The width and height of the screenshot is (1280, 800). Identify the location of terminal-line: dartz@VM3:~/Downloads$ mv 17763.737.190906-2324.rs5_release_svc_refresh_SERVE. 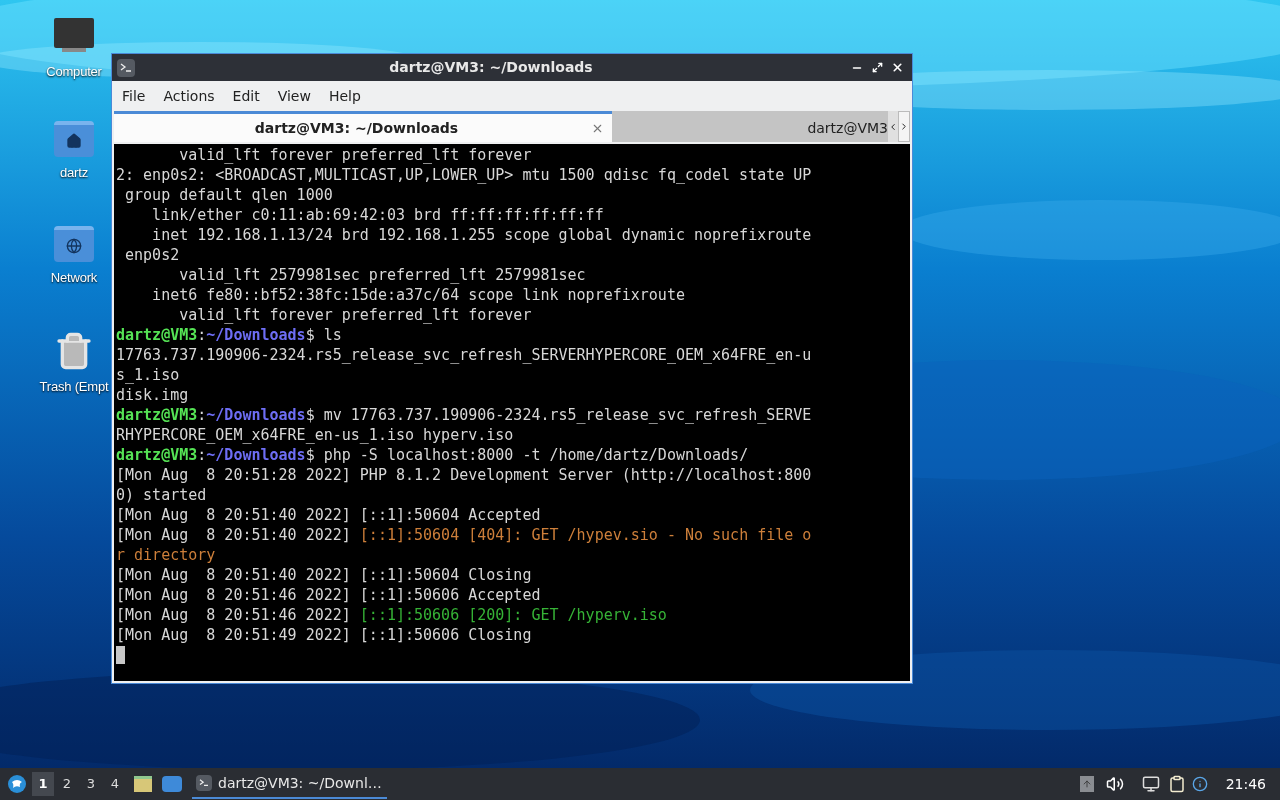
(464, 415).